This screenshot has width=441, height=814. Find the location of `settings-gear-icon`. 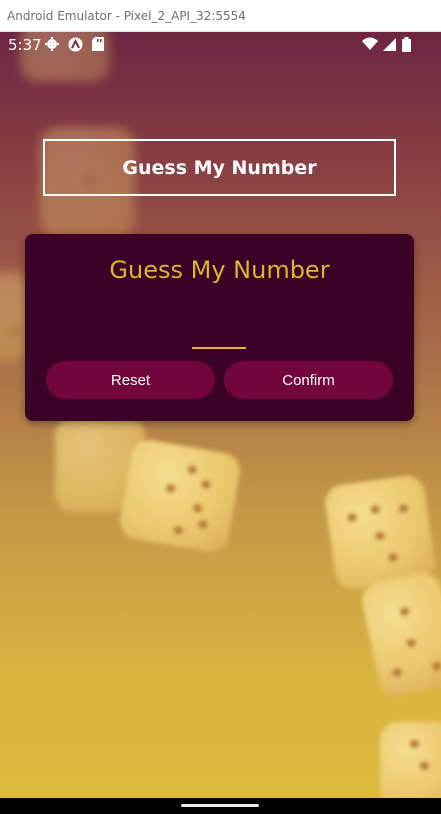

settings-gear-icon is located at coordinates (52, 44).